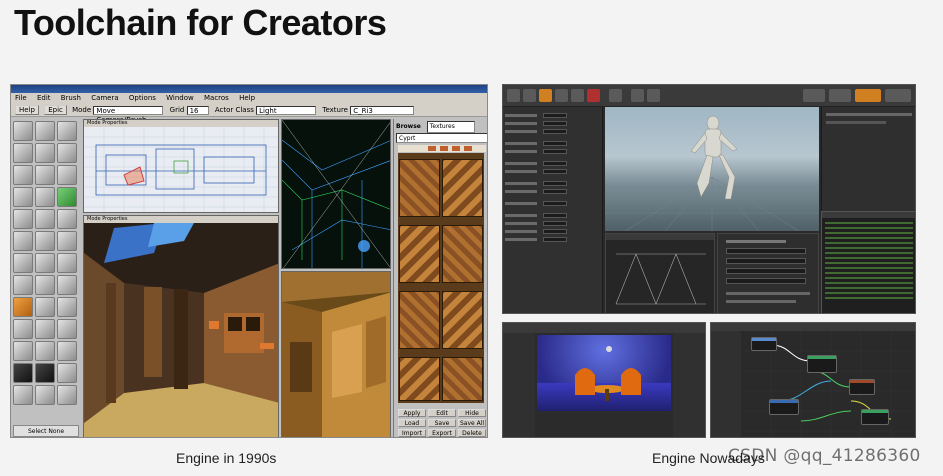 This screenshot has width=943, height=476. What do you see at coordinates (336, 194) in the screenshot?
I see `wireframe-viewport` at bounding box center [336, 194].